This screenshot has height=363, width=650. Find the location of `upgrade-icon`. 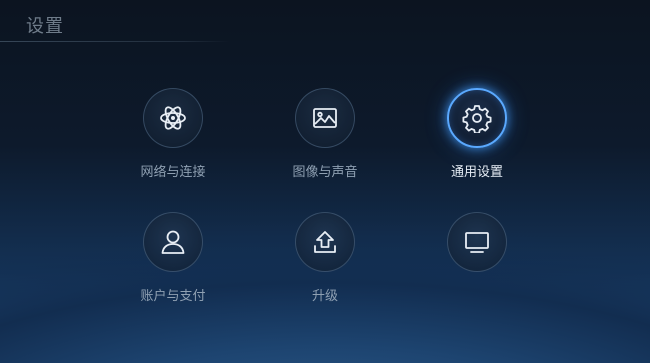

upgrade-icon is located at coordinates (325, 242).